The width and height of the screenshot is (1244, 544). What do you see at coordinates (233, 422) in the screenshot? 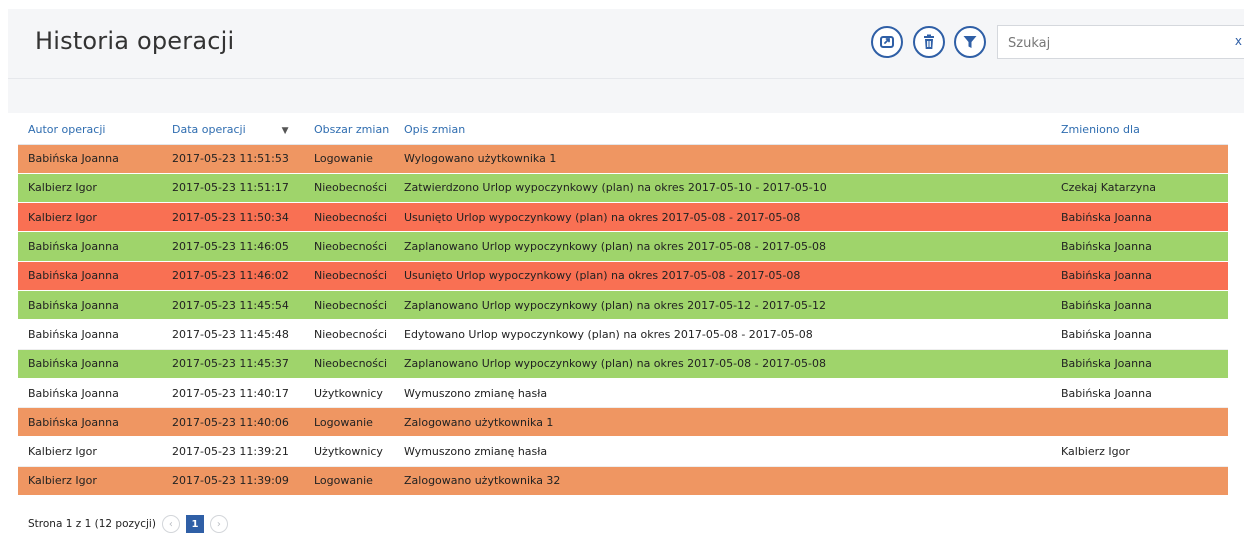
I see `cell-date: 2017-05-23 11:40:06` at bounding box center [233, 422].